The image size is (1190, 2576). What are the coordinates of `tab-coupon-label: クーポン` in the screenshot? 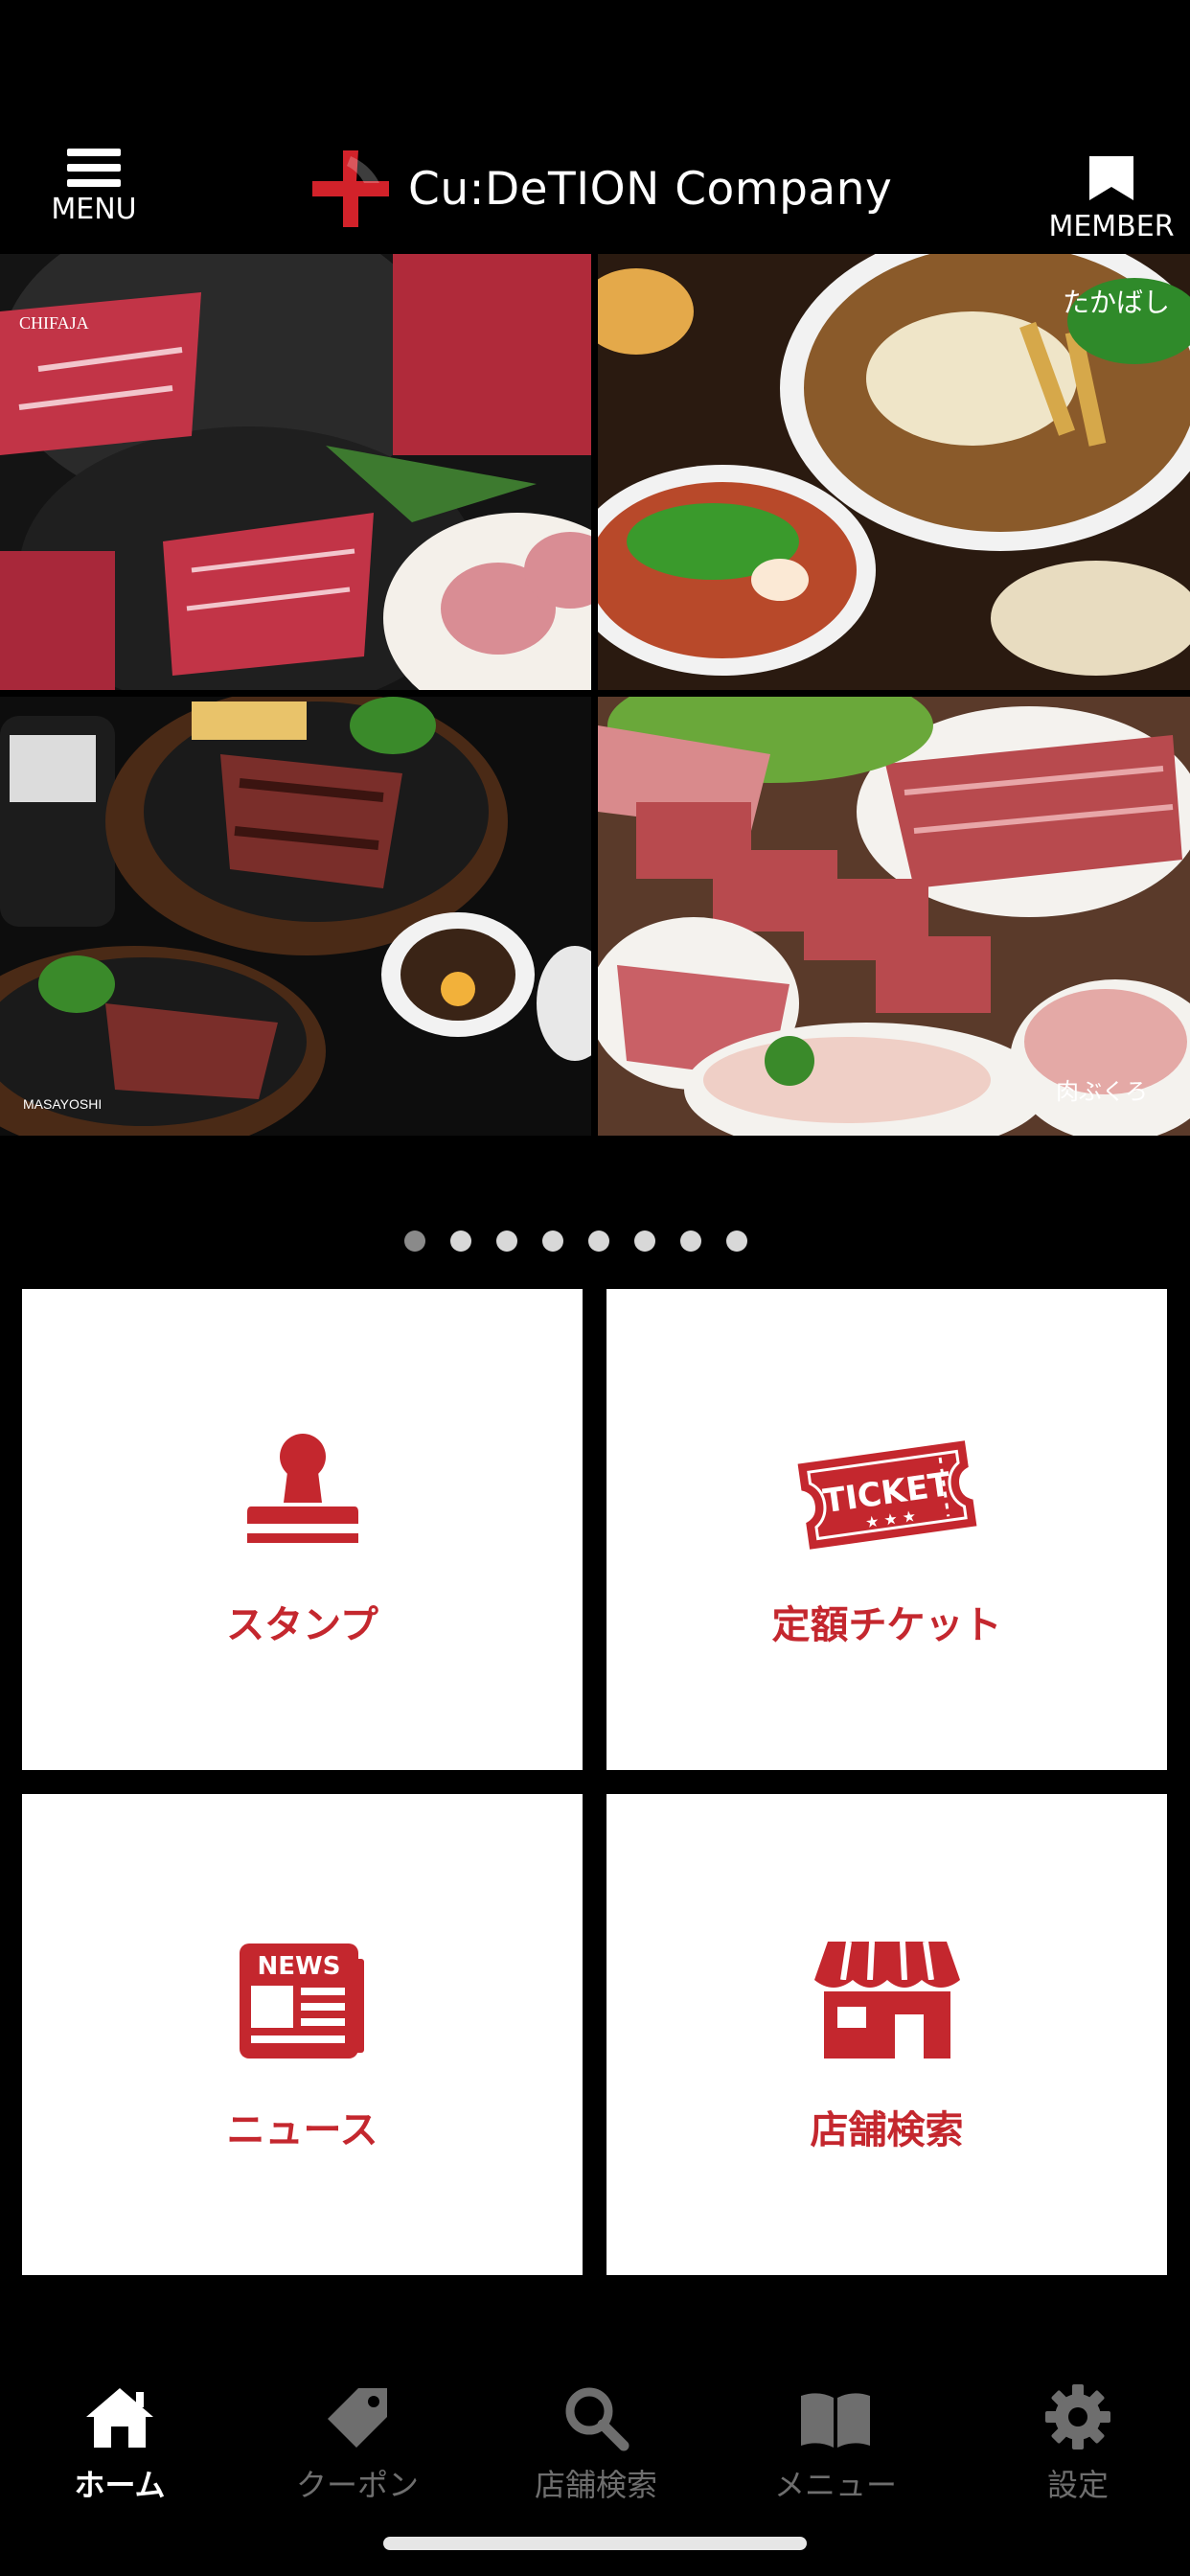 It's located at (357, 2485).